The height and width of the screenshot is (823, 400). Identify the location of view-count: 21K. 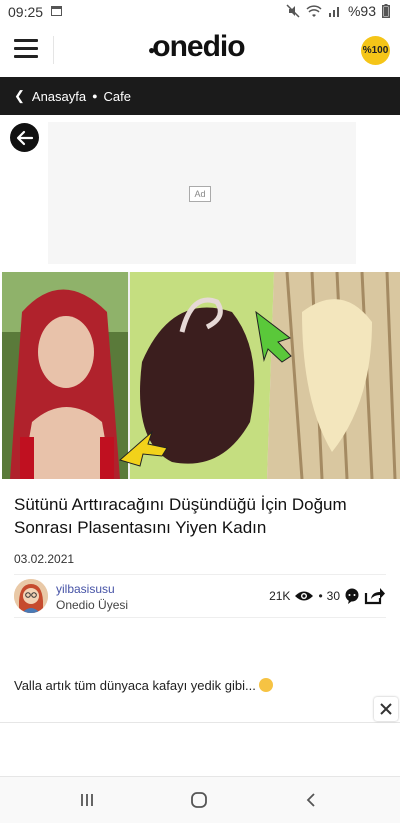
(280, 596).